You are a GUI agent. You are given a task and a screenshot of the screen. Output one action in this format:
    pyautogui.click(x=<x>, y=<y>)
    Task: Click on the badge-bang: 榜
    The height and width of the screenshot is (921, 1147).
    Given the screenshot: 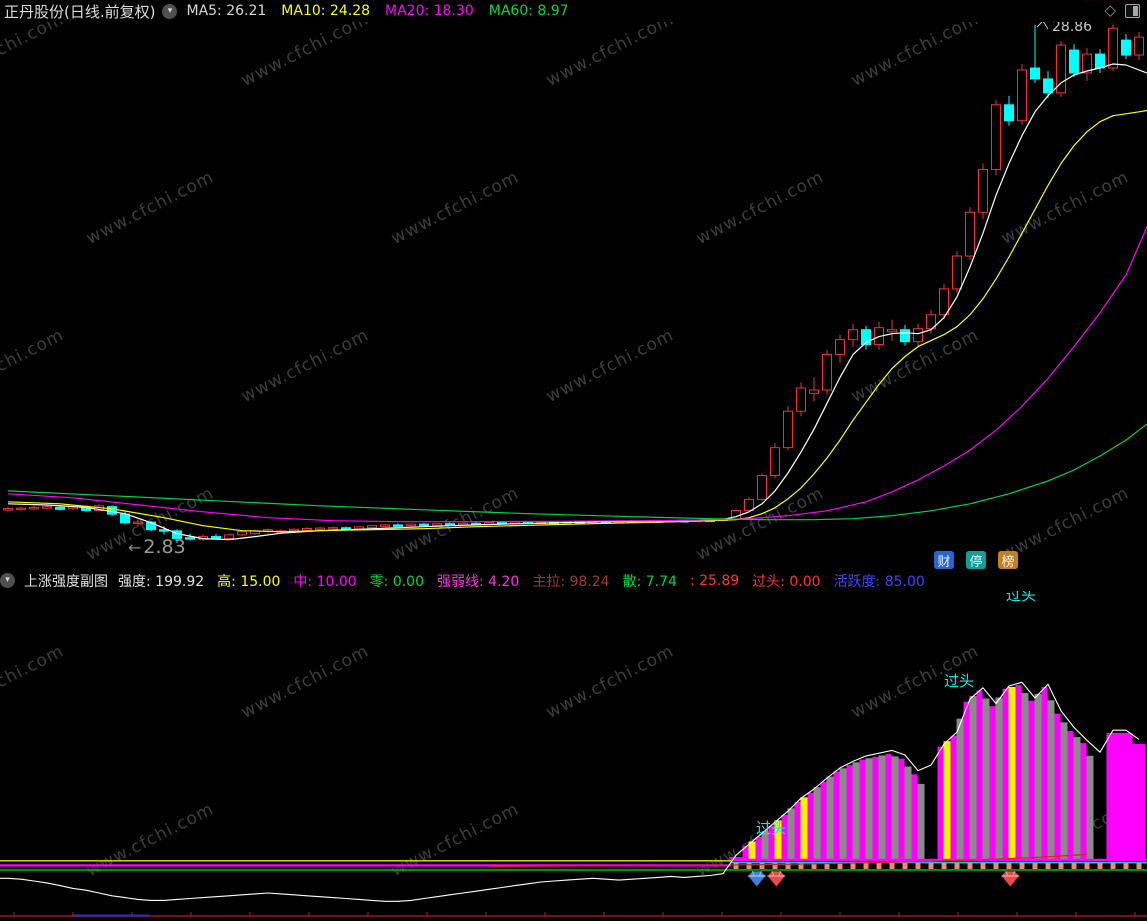 What is the action you would take?
    pyautogui.click(x=1008, y=560)
    